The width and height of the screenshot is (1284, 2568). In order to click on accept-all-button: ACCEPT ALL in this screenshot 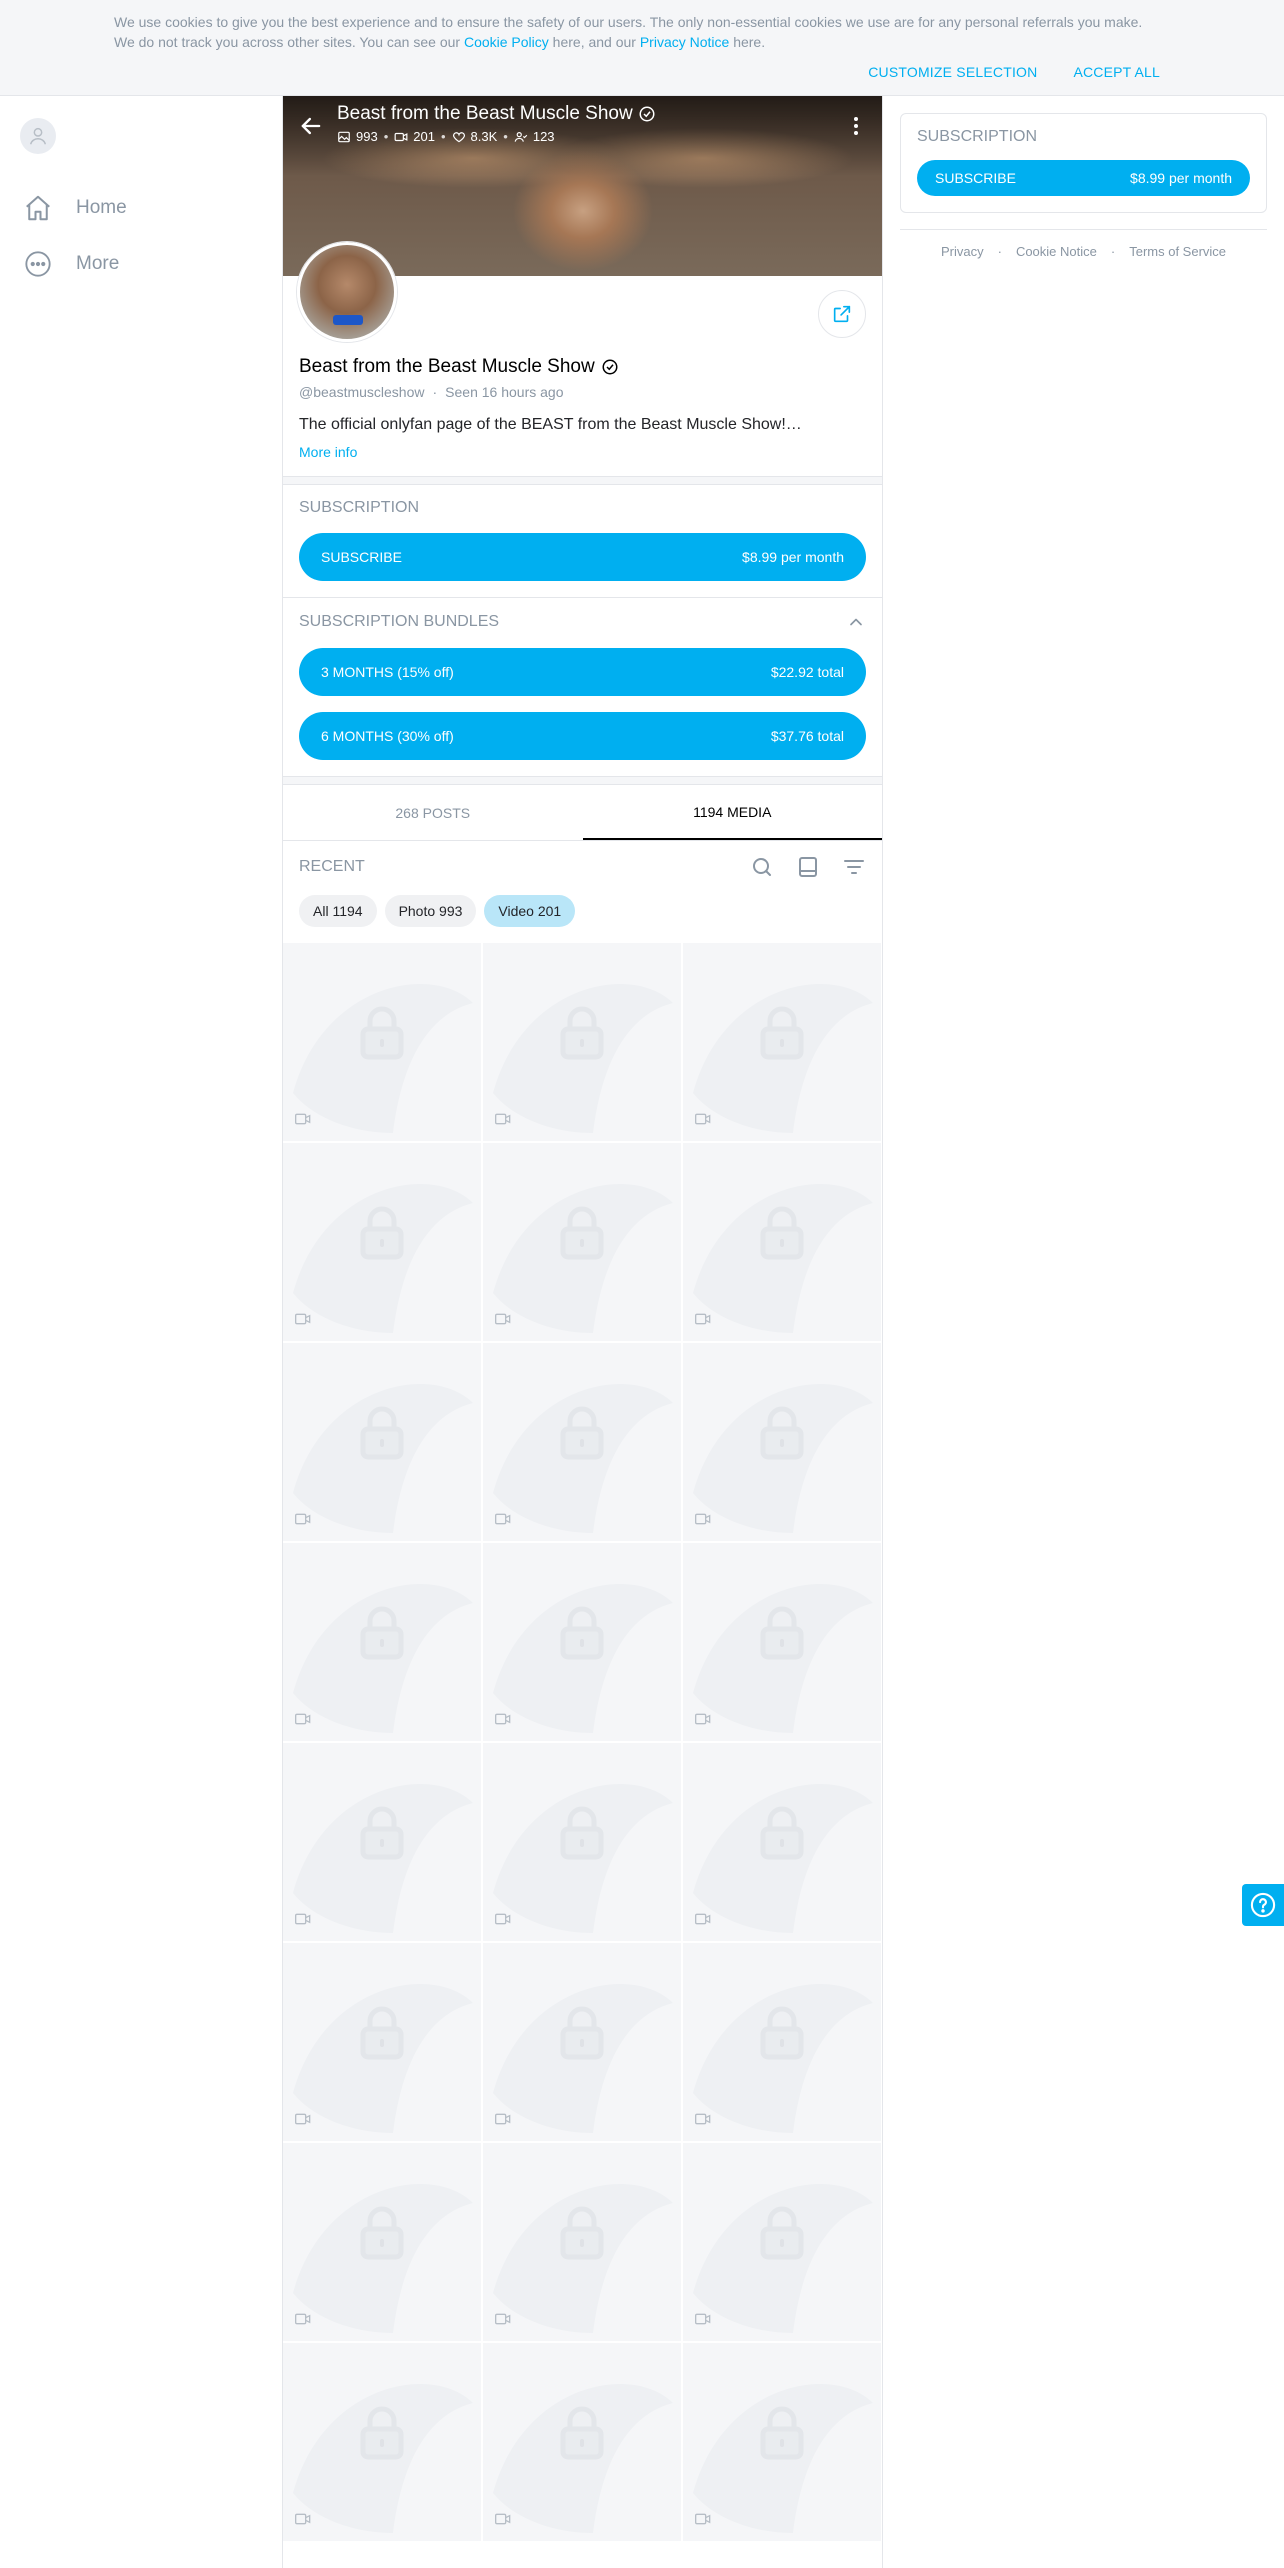, I will do `click(1116, 72)`.